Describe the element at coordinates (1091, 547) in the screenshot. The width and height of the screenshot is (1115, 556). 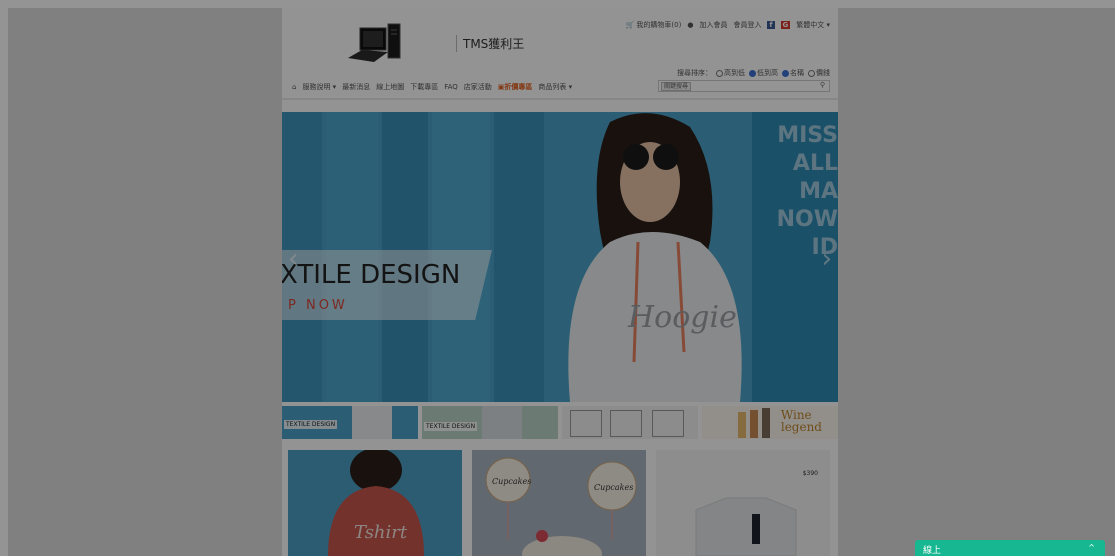
I see `chevron-up-icon: ^` at that location.